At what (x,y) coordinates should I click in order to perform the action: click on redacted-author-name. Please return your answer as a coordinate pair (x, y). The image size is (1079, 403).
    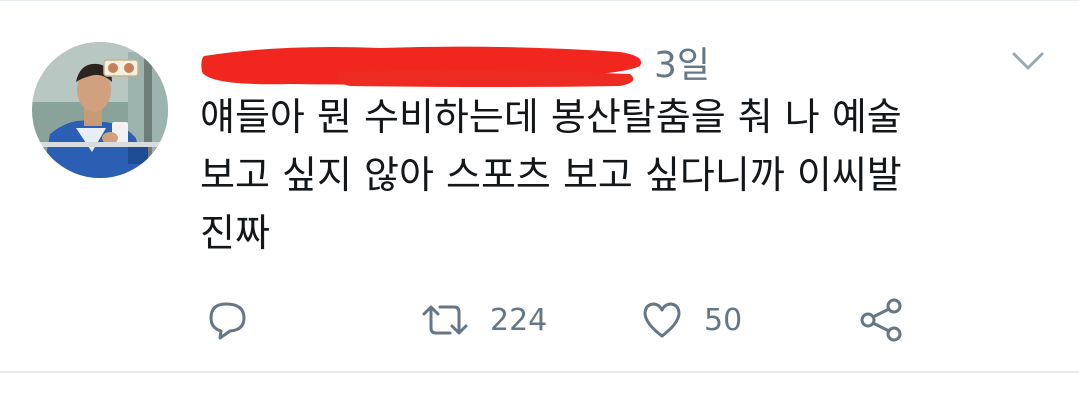
    Looking at the image, I should click on (425, 68).